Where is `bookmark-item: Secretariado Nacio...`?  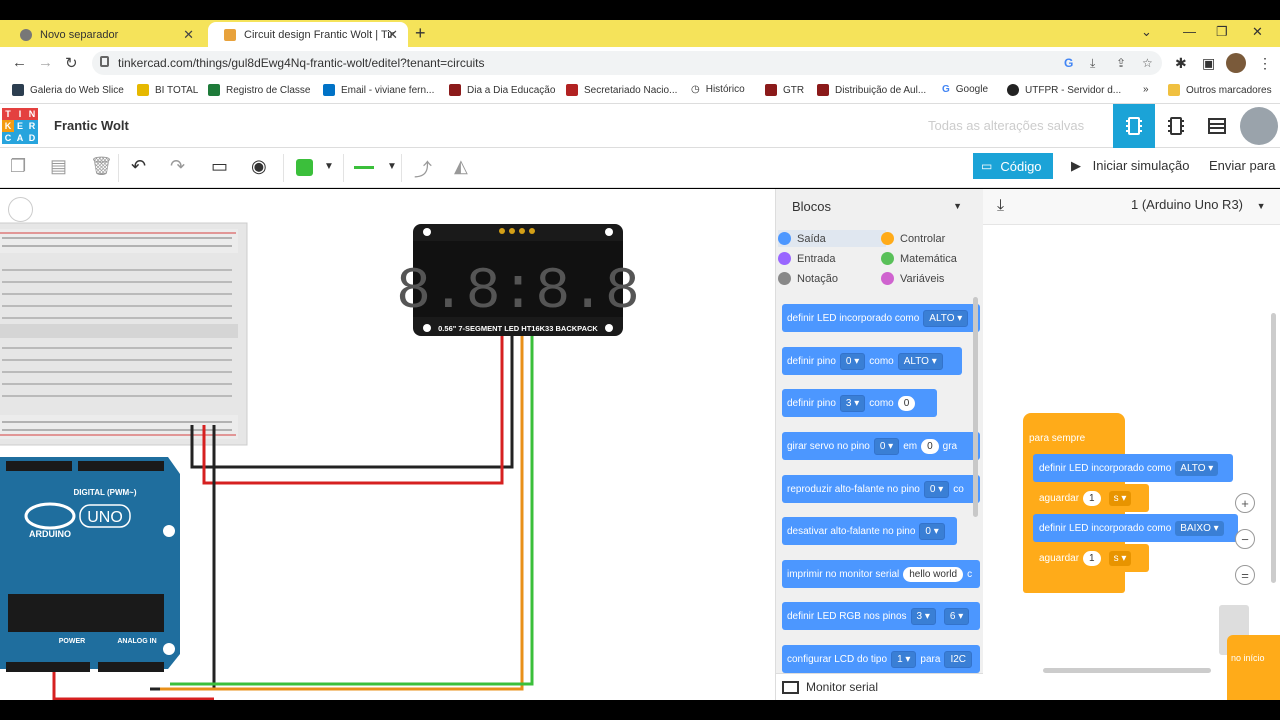
bookmark-item: Secretariado Nacio... is located at coordinates (621, 90).